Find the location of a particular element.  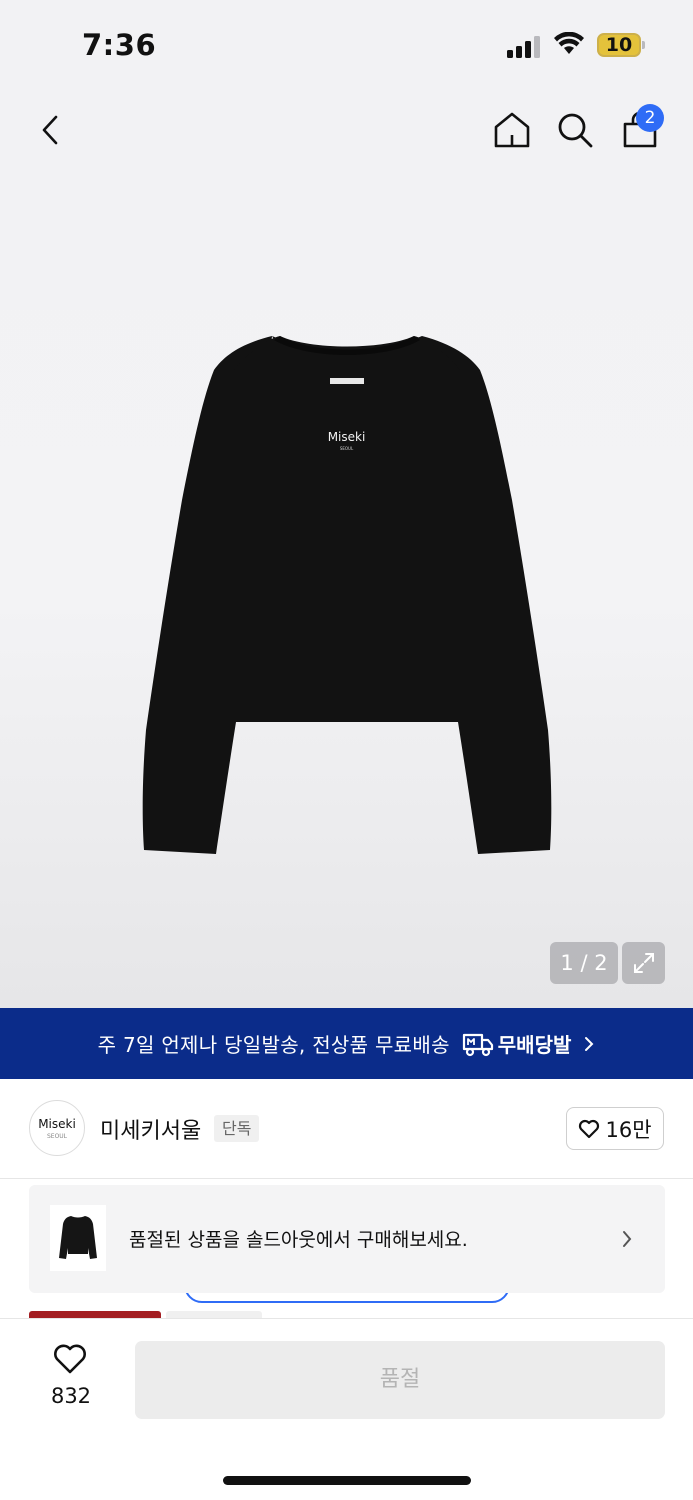

battery-level: 10 is located at coordinates (619, 45).